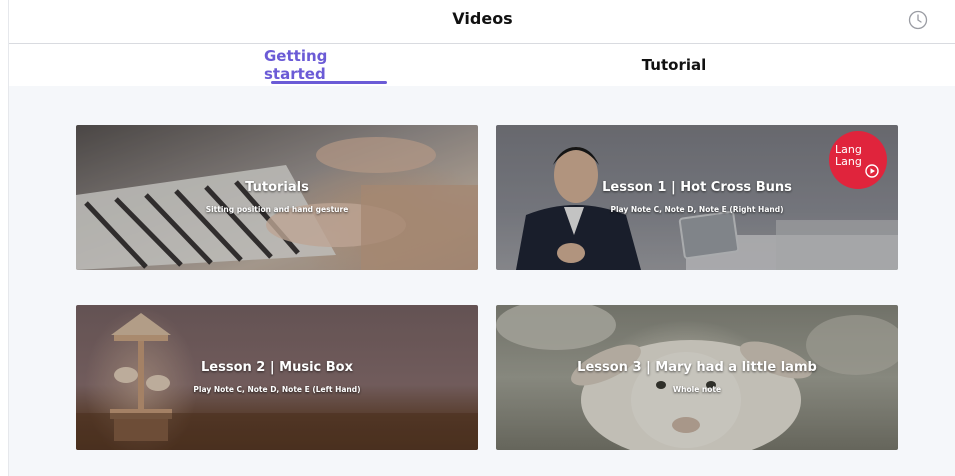 This screenshot has width=955, height=476. What do you see at coordinates (277, 187) in the screenshot?
I see `card-title: Tutorials` at bounding box center [277, 187].